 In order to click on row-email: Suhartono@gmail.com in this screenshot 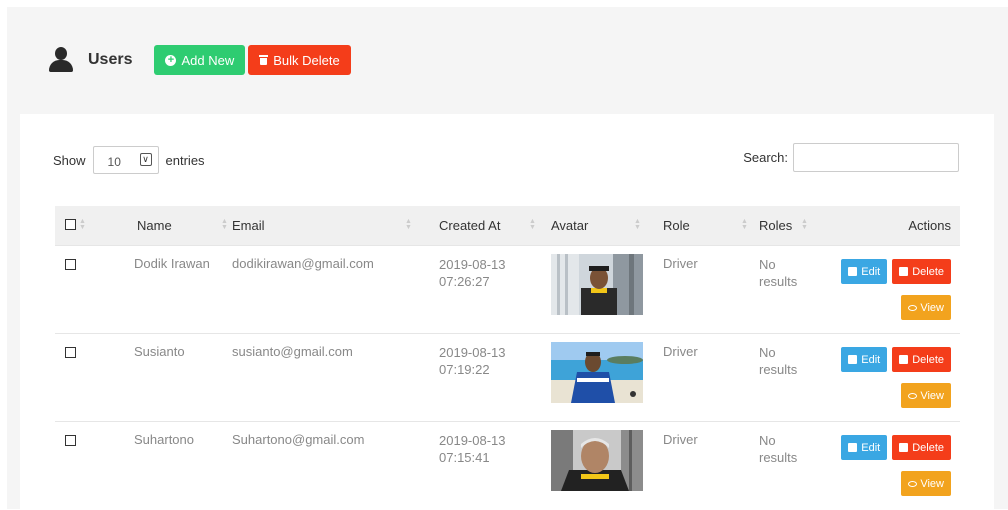, I will do `click(298, 439)`.